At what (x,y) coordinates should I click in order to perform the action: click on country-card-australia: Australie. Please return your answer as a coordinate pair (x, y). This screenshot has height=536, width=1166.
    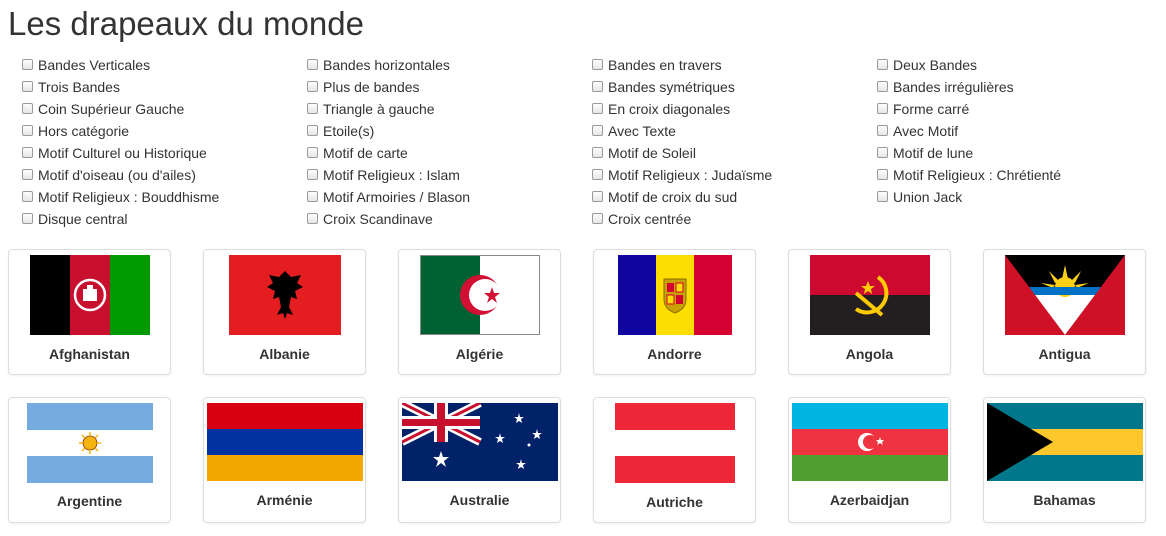
    Looking at the image, I should click on (479, 460).